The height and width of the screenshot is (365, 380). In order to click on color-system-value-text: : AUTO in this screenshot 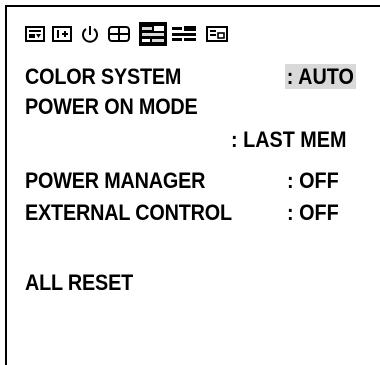, I will do `click(320, 76)`.